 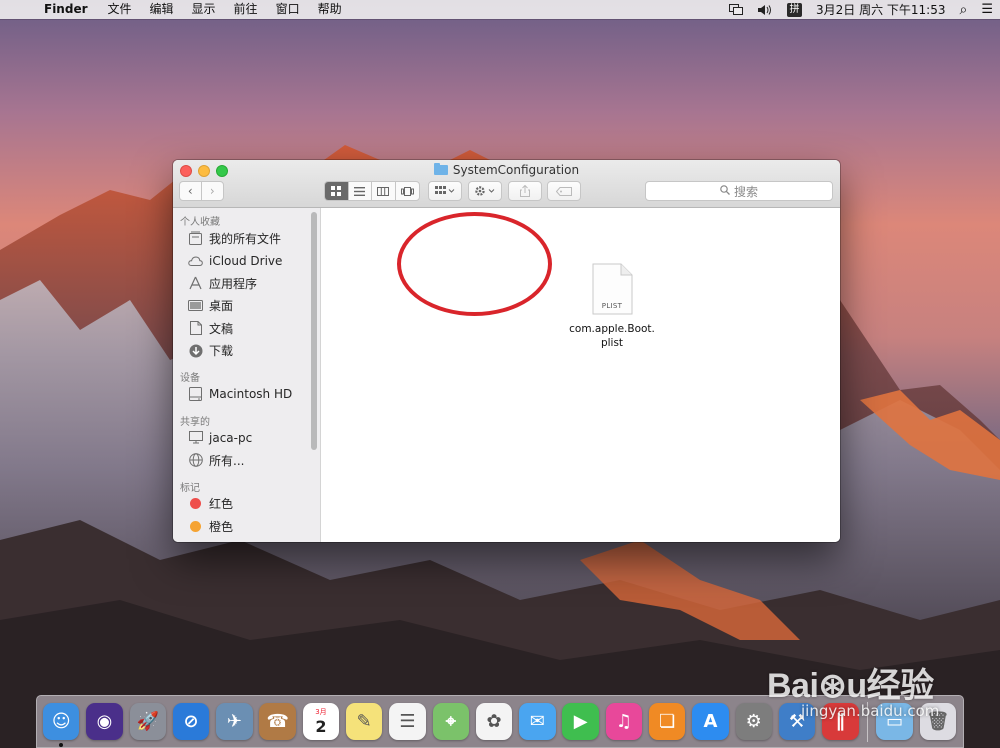 I want to click on sidebar-item-label: 我的所有文件, so click(x=245, y=238).